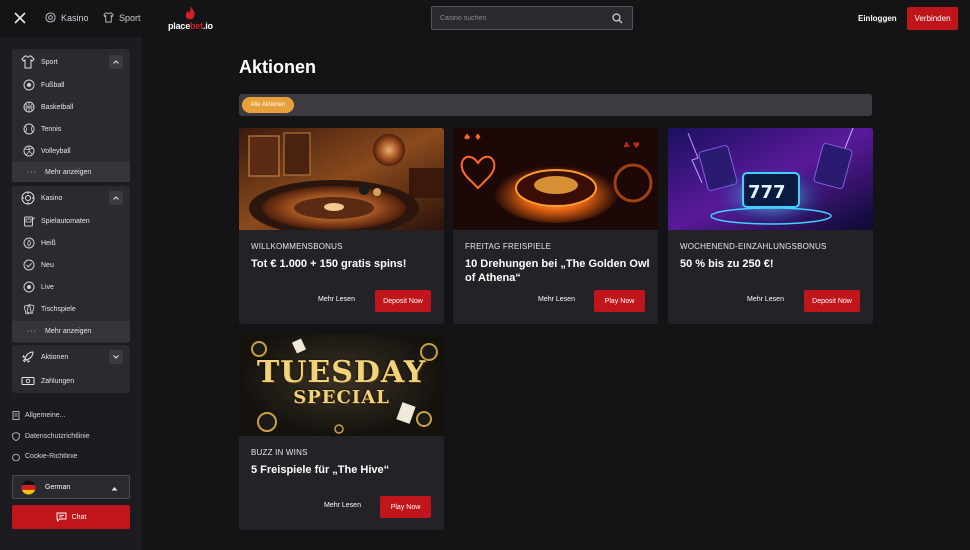  I want to click on nav-sport: Sport, so click(122, 17).